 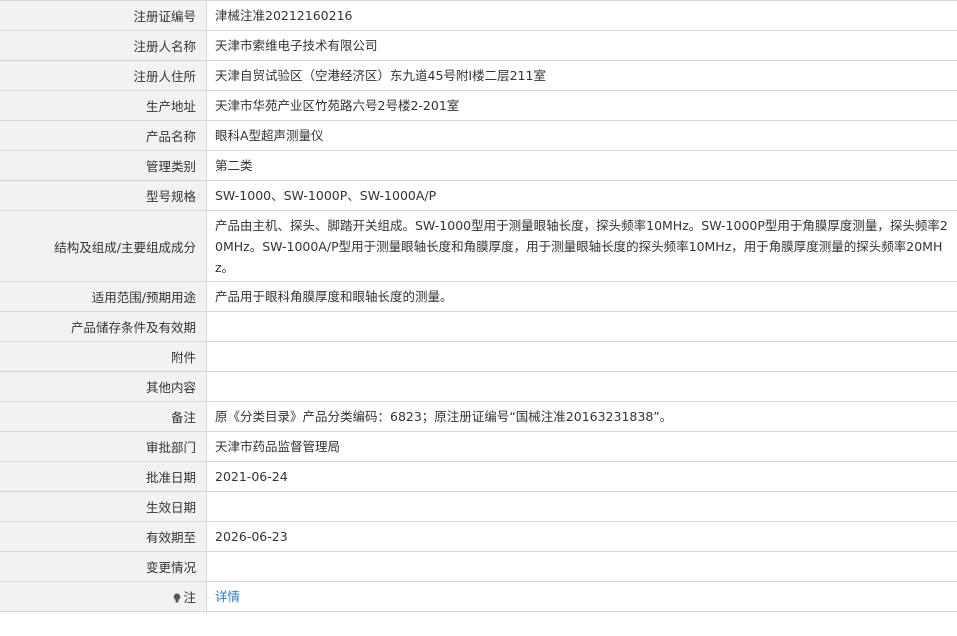 I want to click on row-product-name: 产品名称 眼科A型超声测量仪, so click(x=478, y=135).